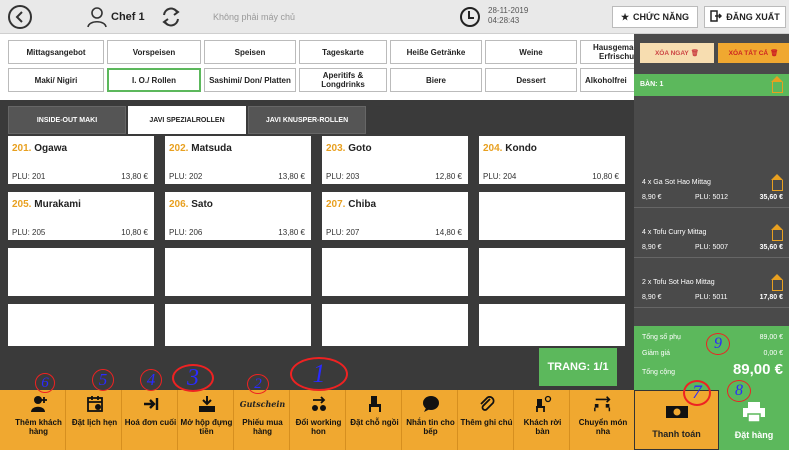  Describe the element at coordinates (711, 297) in the screenshot. I see `order-item-plu: PLU: 5011` at that location.